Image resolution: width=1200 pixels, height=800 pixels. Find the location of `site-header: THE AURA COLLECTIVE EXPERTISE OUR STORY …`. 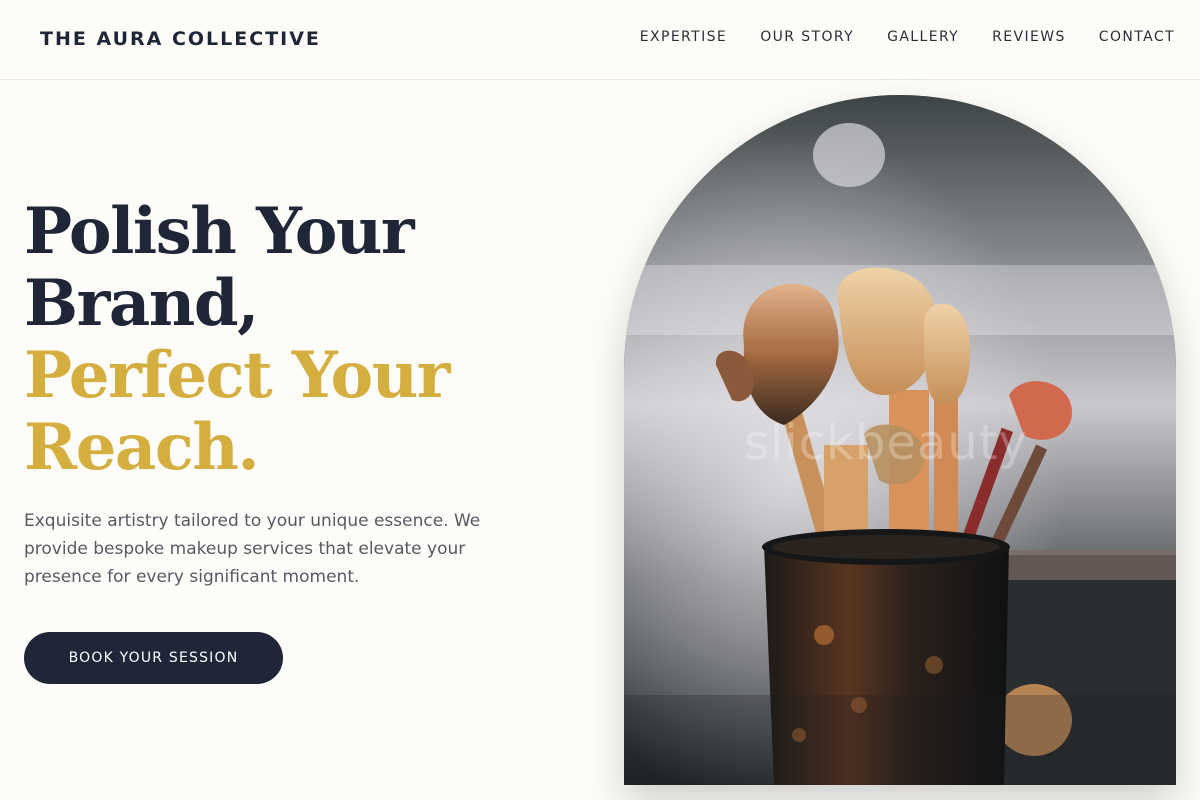

site-header: THE AURA COLLECTIVE EXPERTISE OUR STORY … is located at coordinates (600, 40).